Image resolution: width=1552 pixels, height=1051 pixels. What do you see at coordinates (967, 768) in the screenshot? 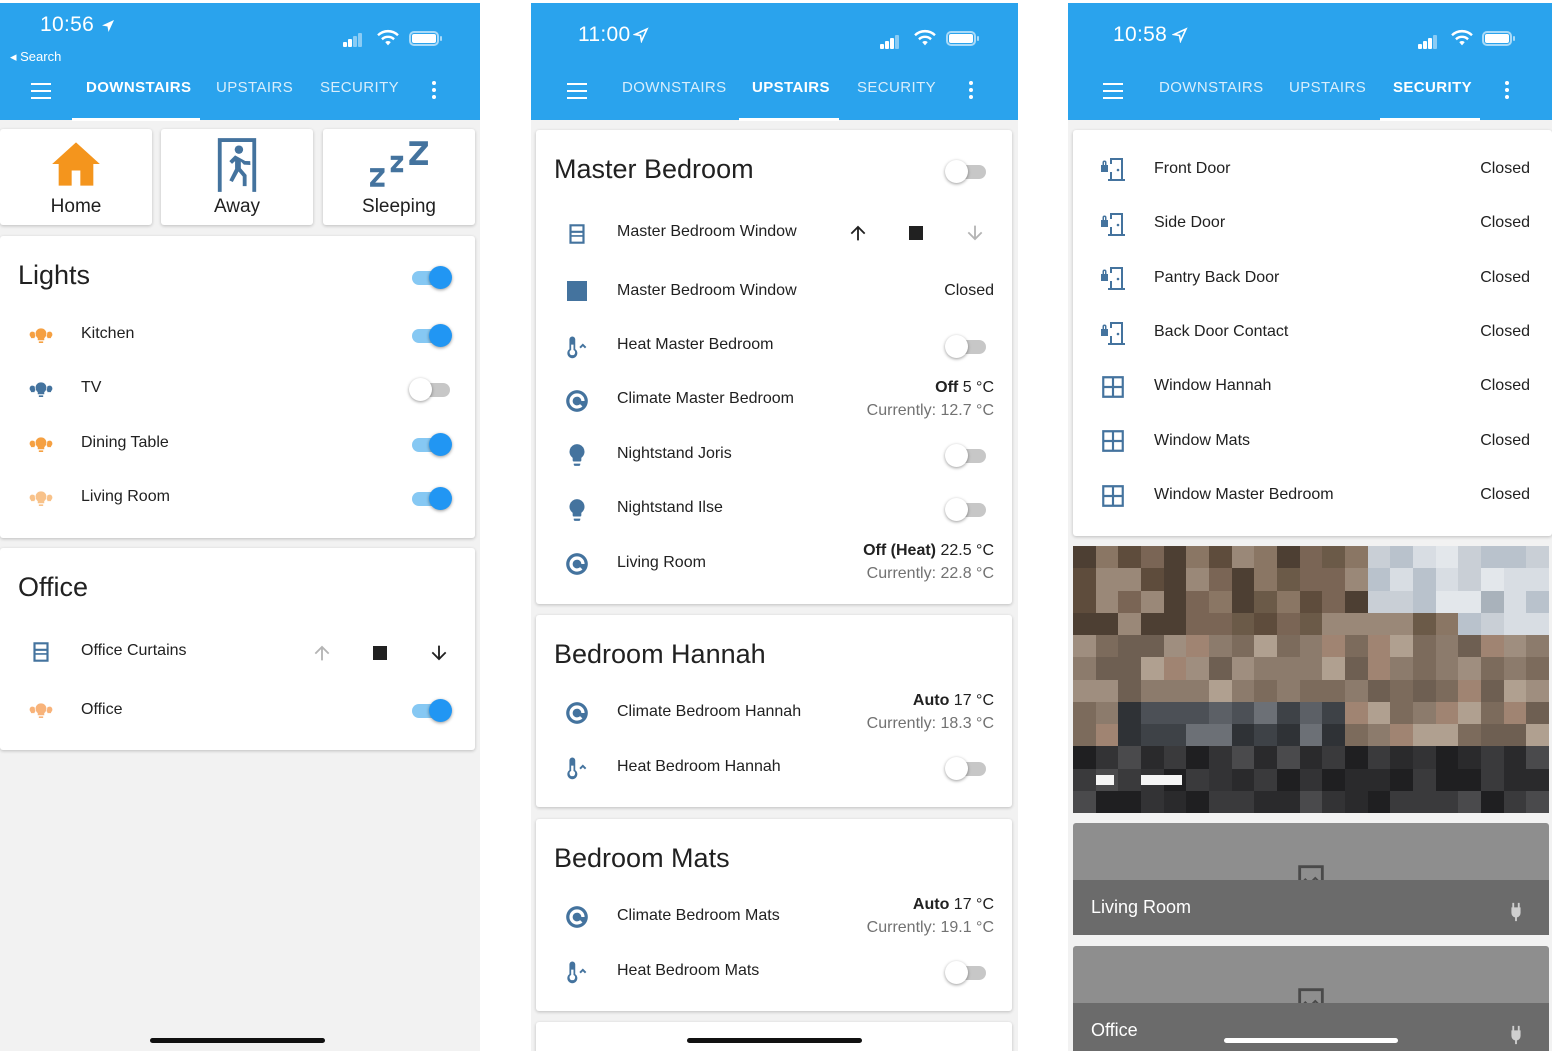
I see `heat-bedroom-hannah-toggle` at bounding box center [967, 768].